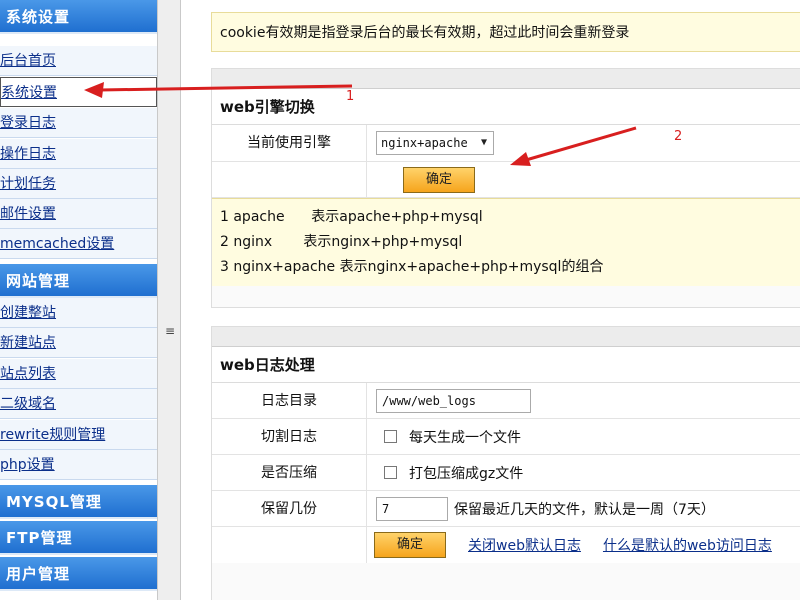 This screenshot has width=800, height=600. Describe the element at coordinates (410, 545) in the screenshot. I see `log-confirm-button: 确定` at that location.